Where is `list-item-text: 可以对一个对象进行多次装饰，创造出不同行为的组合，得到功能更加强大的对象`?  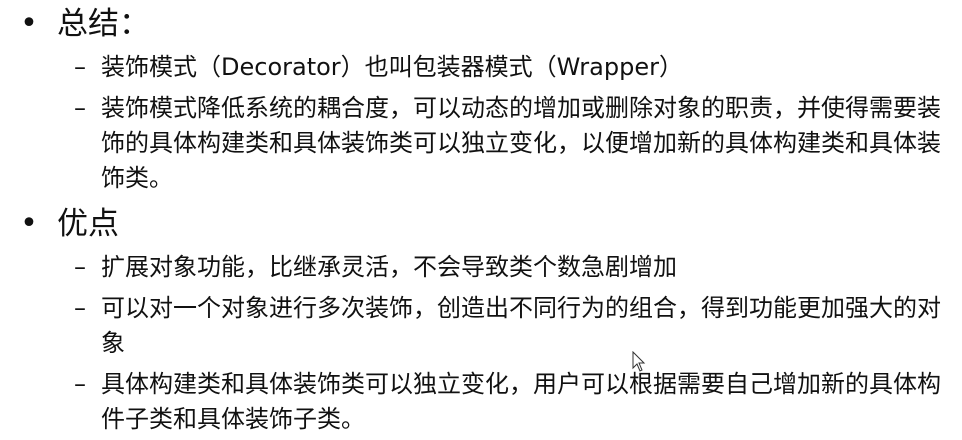
list-item-text: 可以对一个对象进行多次装饰，创造出不同行为的组合，得到功能更加强大的对象 is located at coordinates (521, 325).